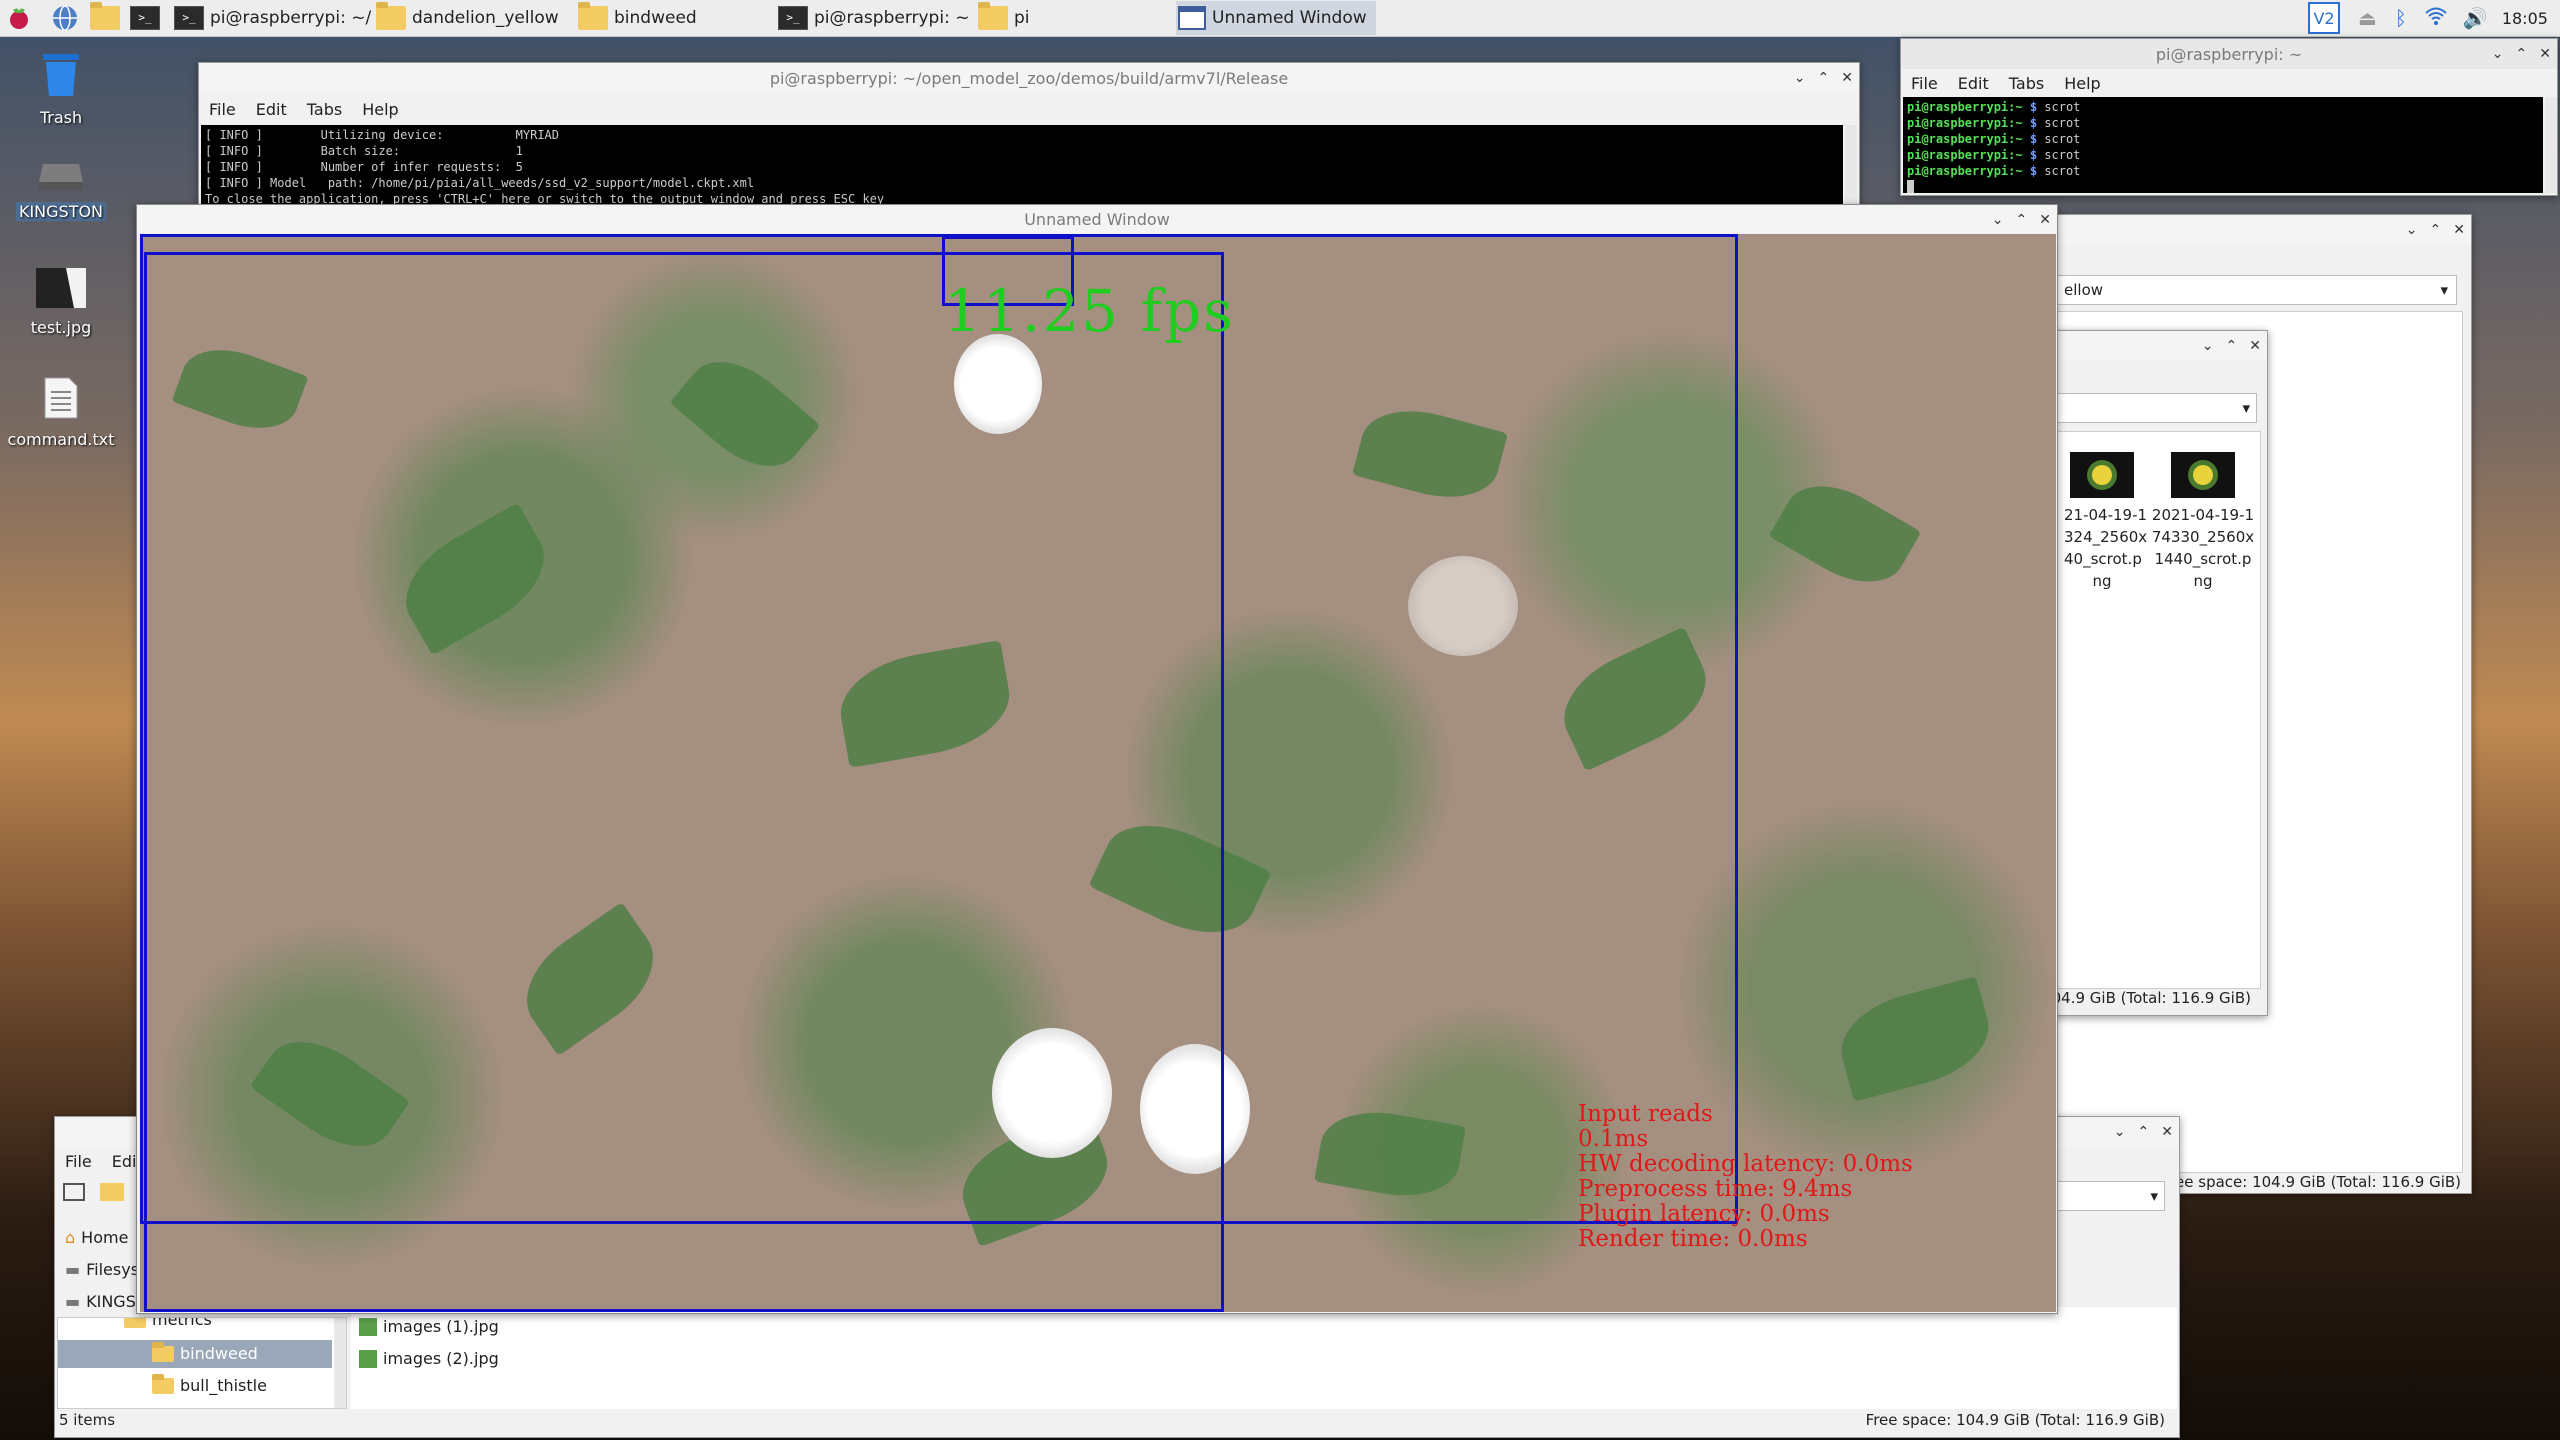 The image size is (2560, 1440). What do you see at coordinates (441, 1358) in the screenshot?
I see `file-label: images (2).jpg` at bounding box center [441, 1358].